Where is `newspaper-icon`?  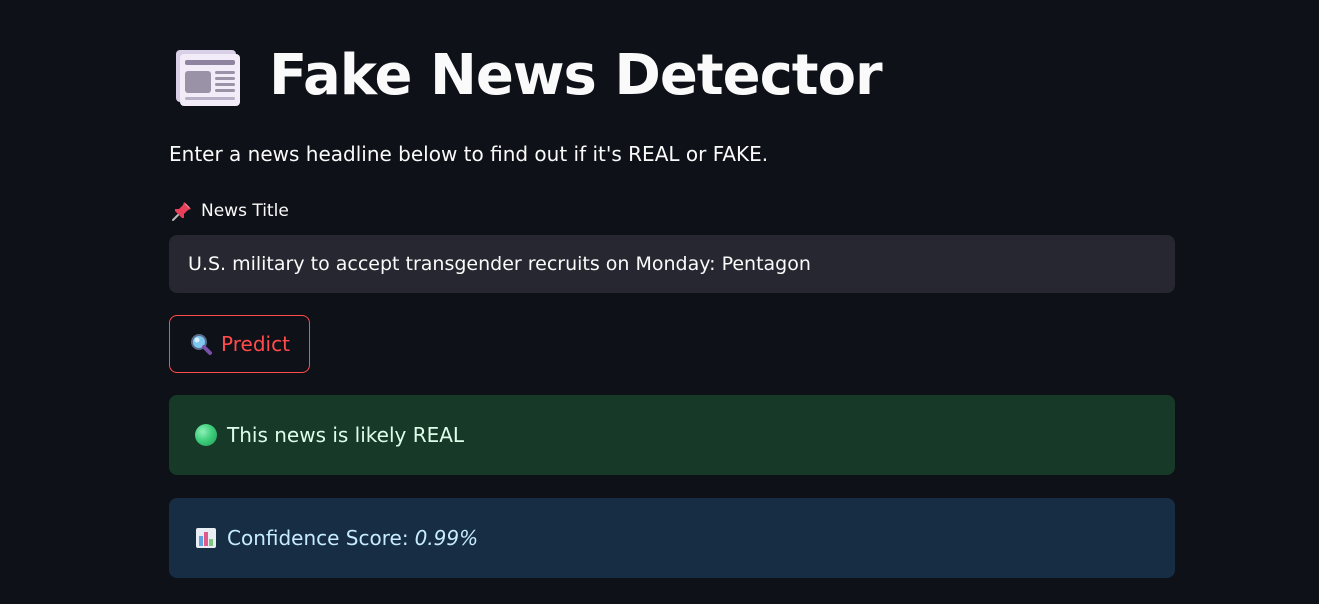
newspaper-icon is located at coordinates (208, 76).